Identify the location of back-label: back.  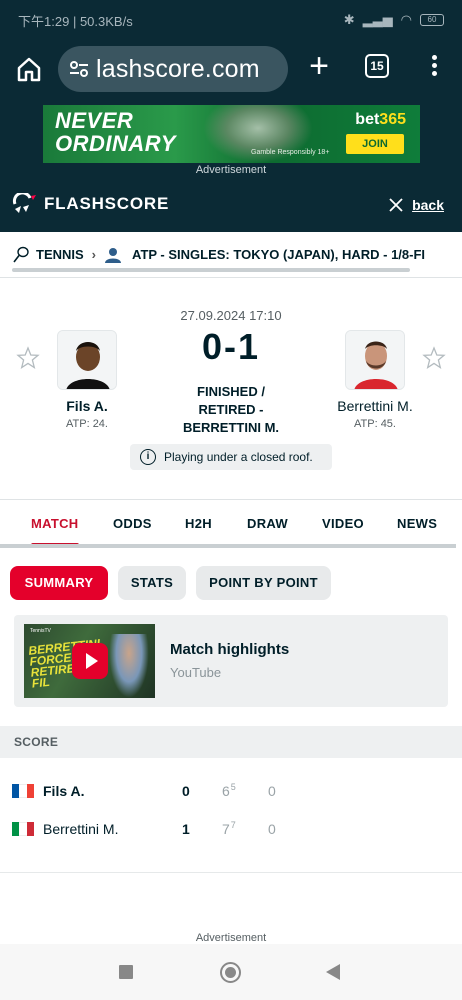
(428, 205).